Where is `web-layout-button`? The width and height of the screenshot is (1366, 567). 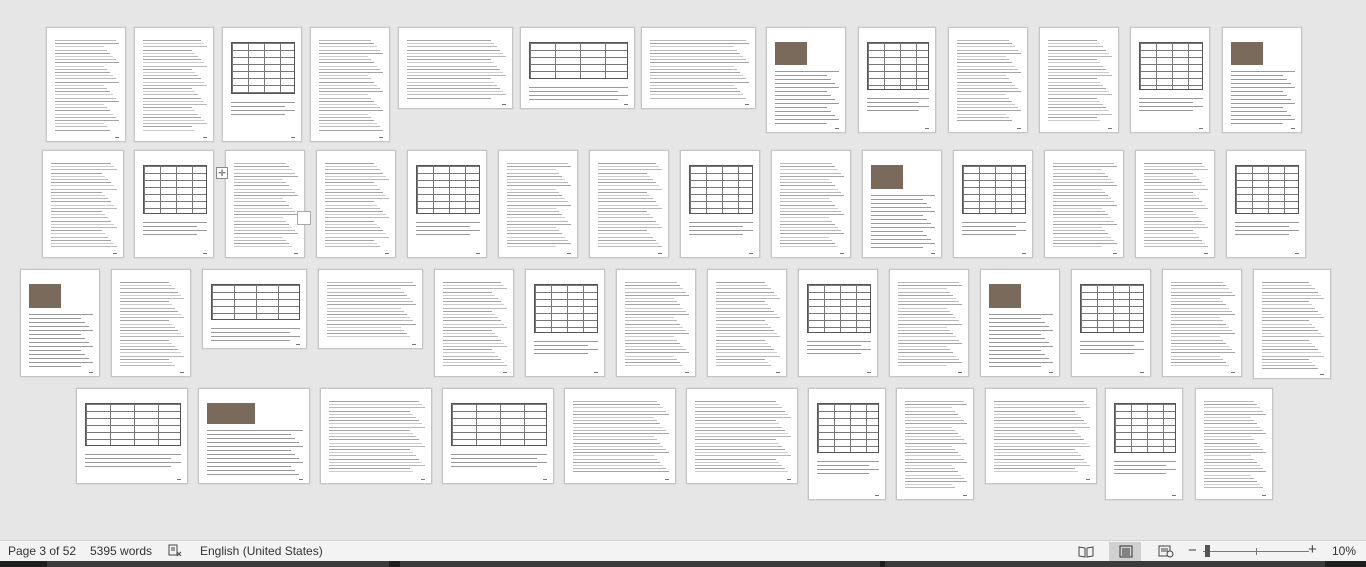 web-layout-button is located at coordinates (1165, 551).